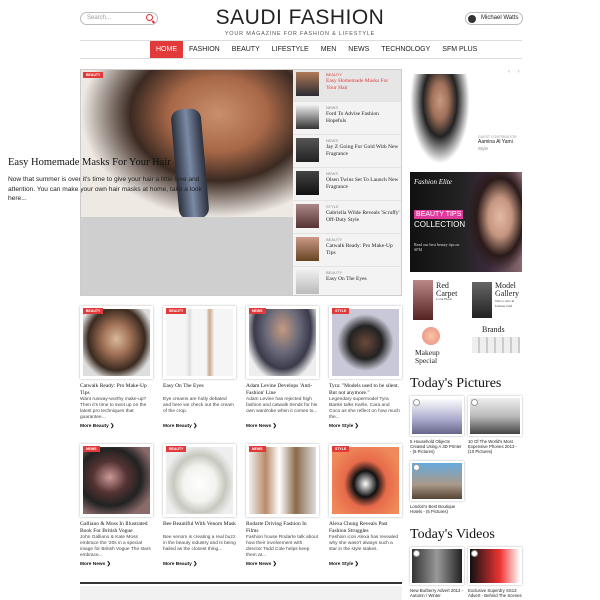  I want to click on model-gallery-image, so click(482, 300).